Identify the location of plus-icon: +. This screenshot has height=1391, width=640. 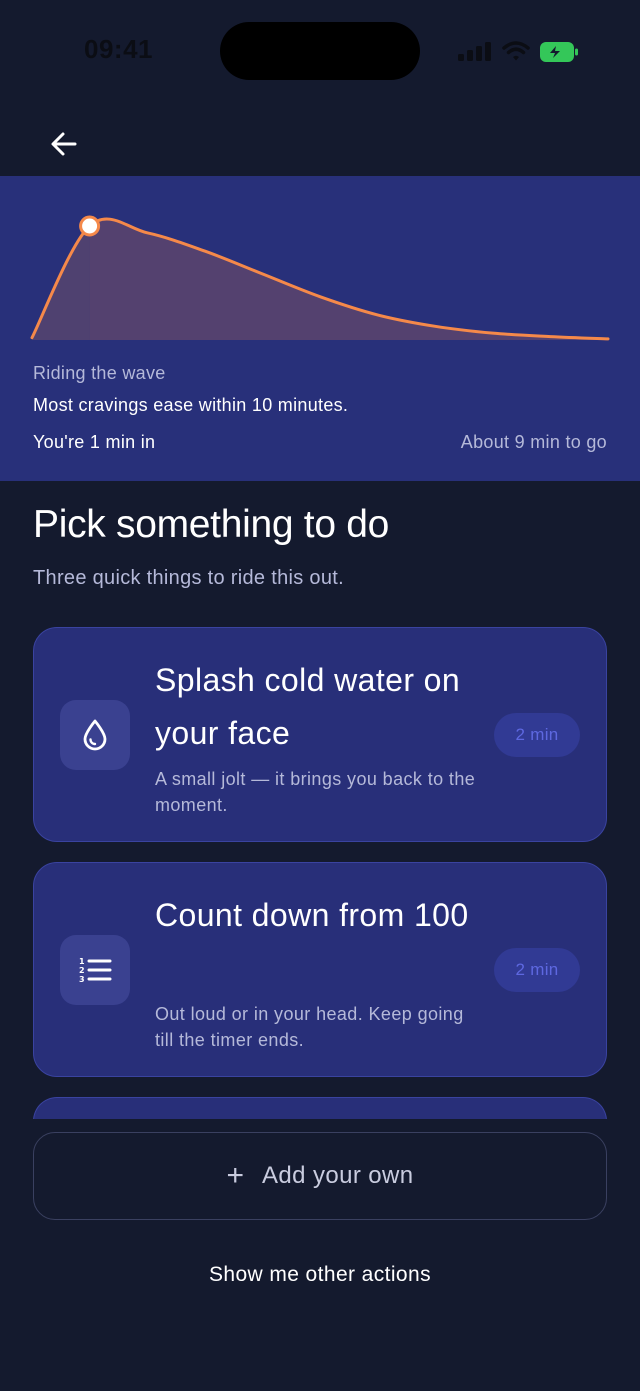
(235, 1175).